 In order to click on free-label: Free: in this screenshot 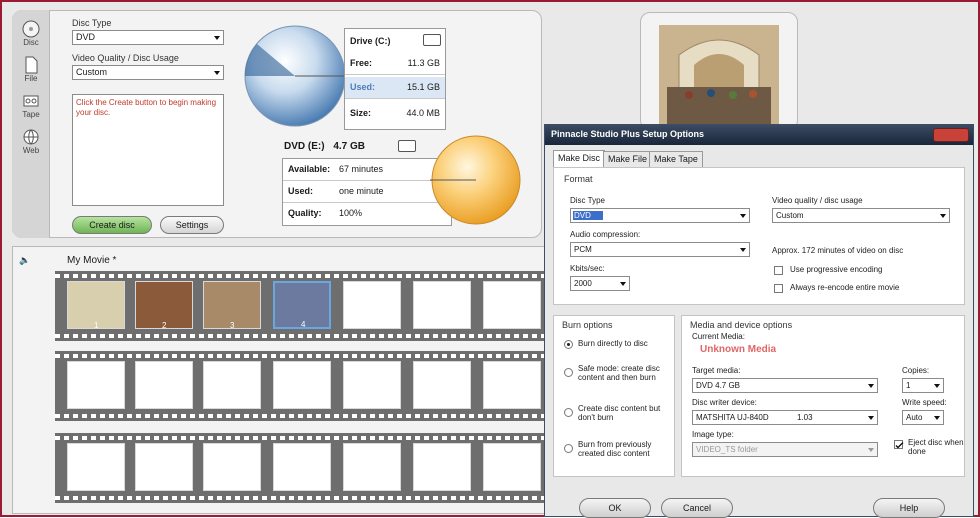, I will do `click(361, 63)`.